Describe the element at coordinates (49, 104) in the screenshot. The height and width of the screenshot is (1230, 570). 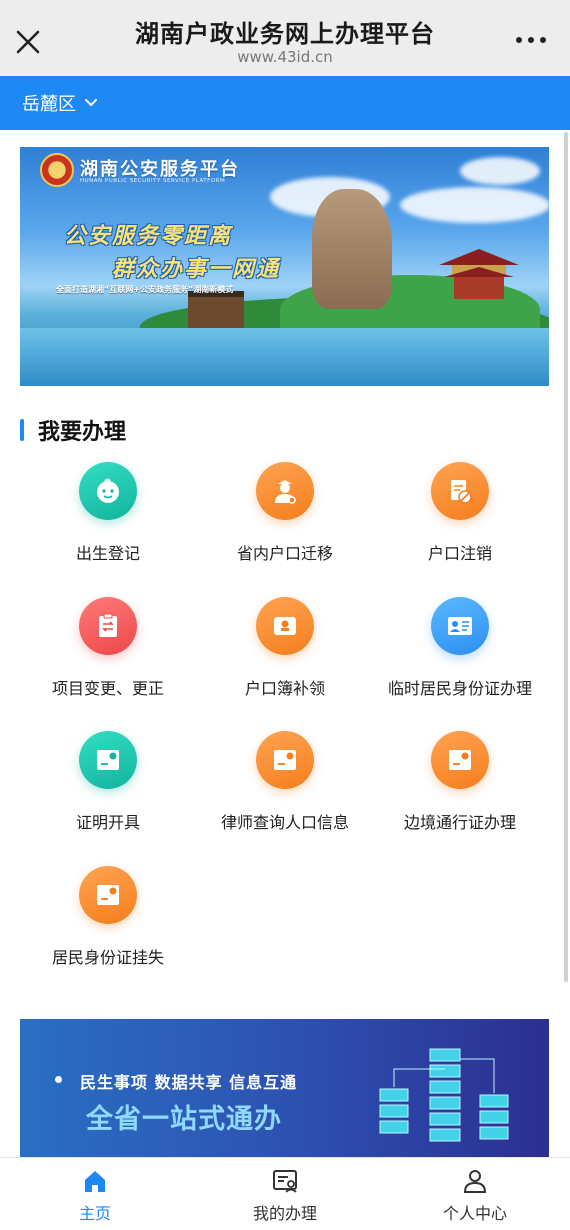
I see `district-name: 岳麓区` at that location.